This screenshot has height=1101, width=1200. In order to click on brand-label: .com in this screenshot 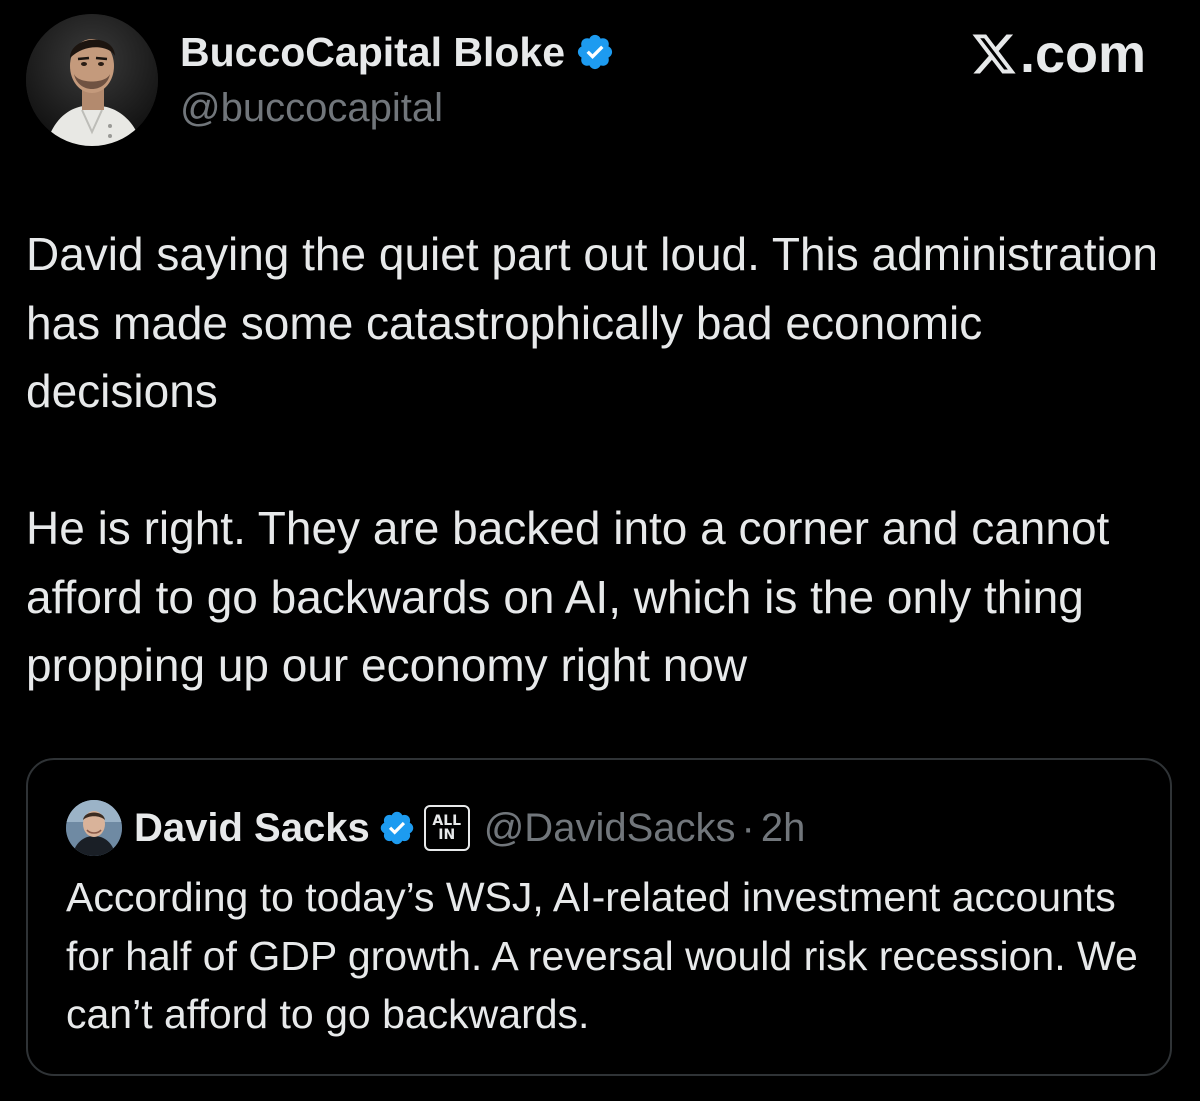, I will do `click(1082, 54)`.